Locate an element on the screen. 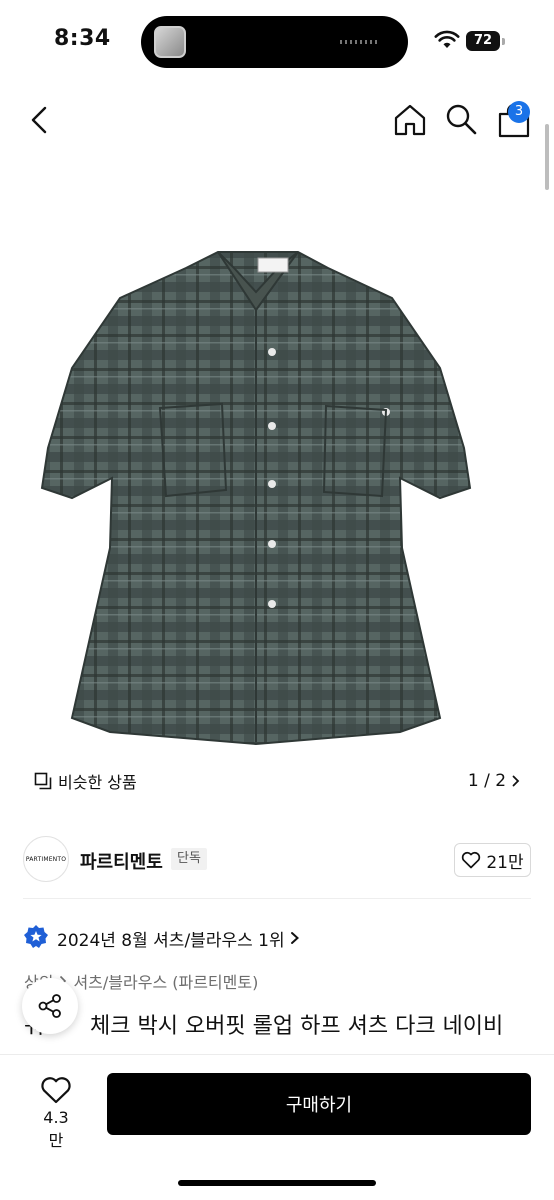 The width and height of the screenshot is (554, 1200). cart-count-badge: 3 is located at coordinates (519, 112).